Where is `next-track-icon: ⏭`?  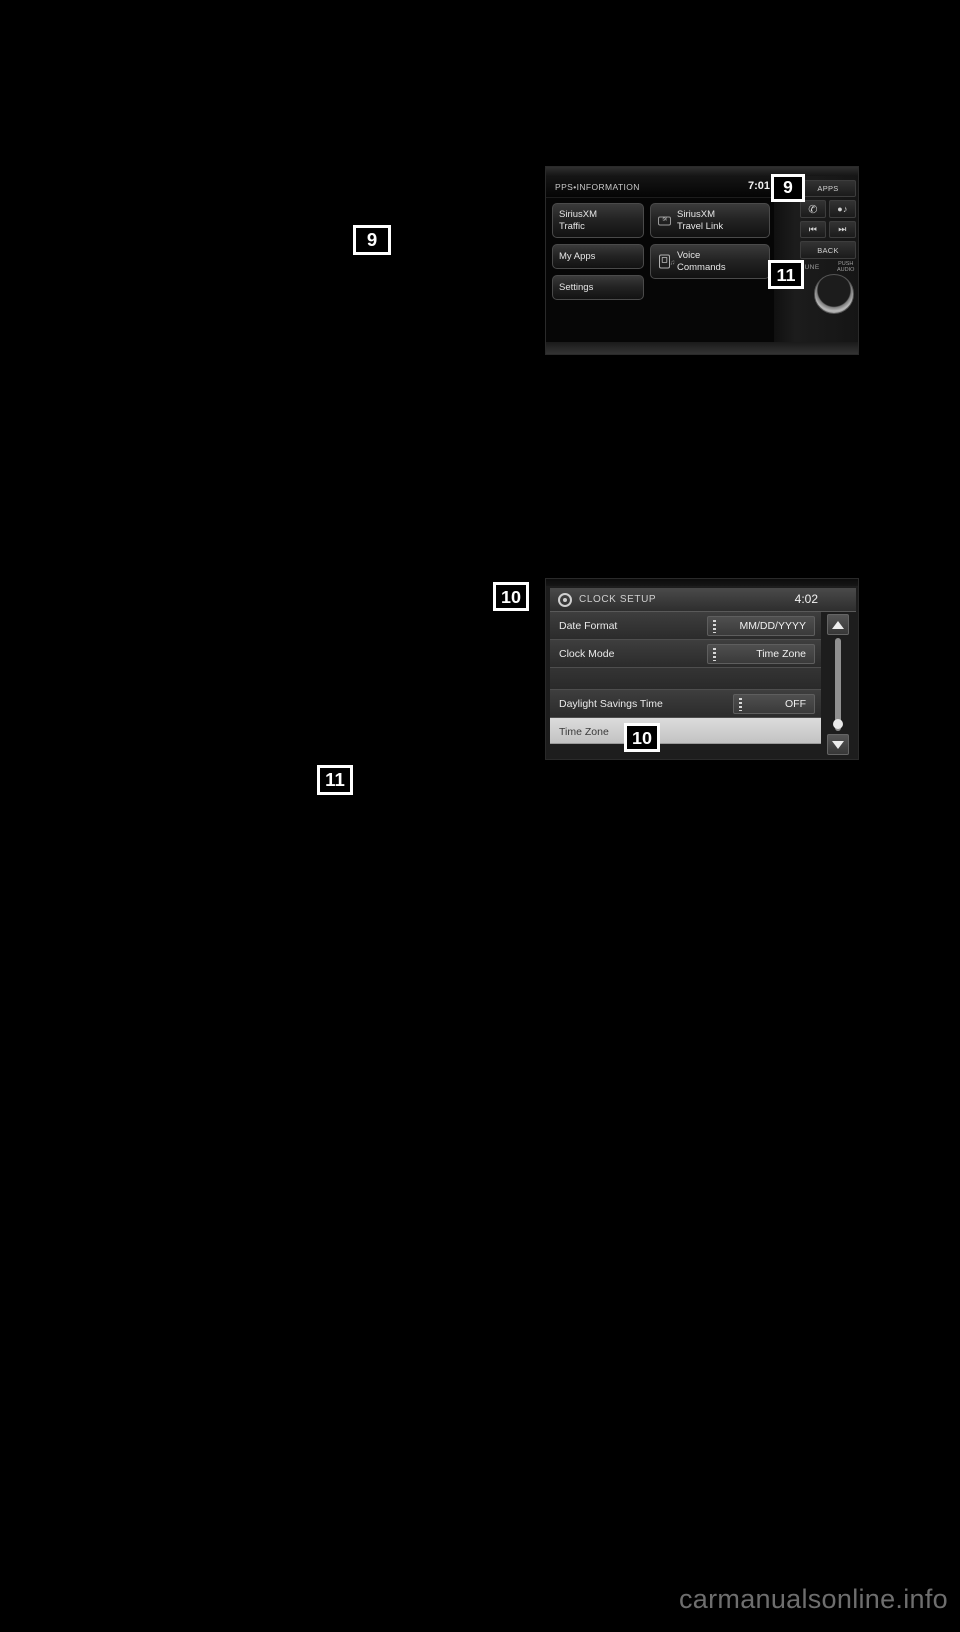
next-track-icon: ⏭ is located at coordinates (842, 229).